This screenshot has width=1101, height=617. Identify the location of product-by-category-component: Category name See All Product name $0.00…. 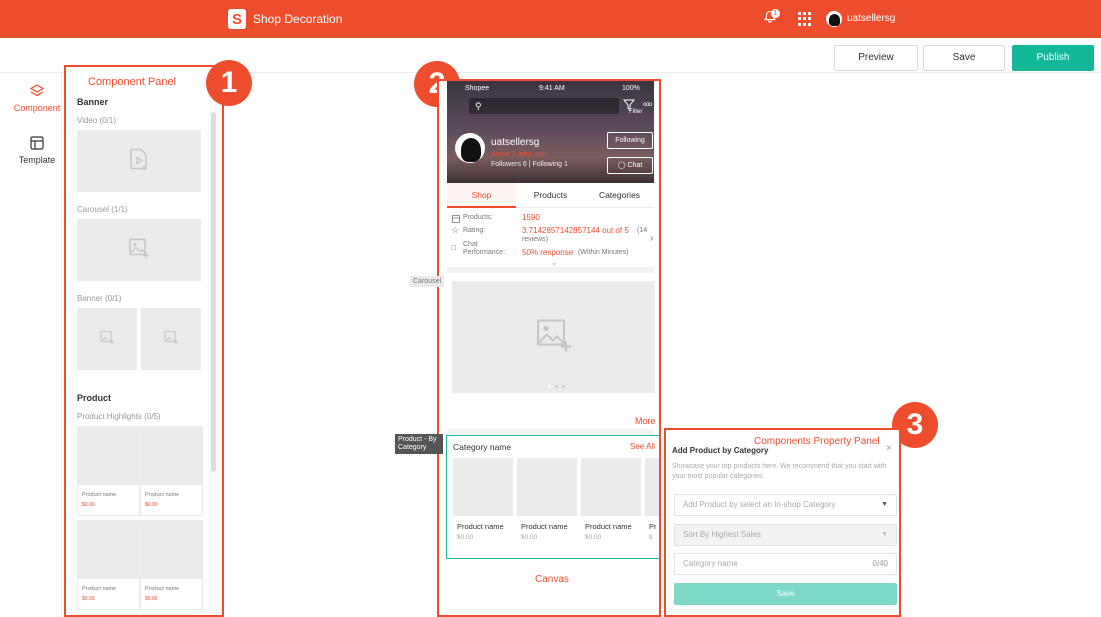
(552, 497).